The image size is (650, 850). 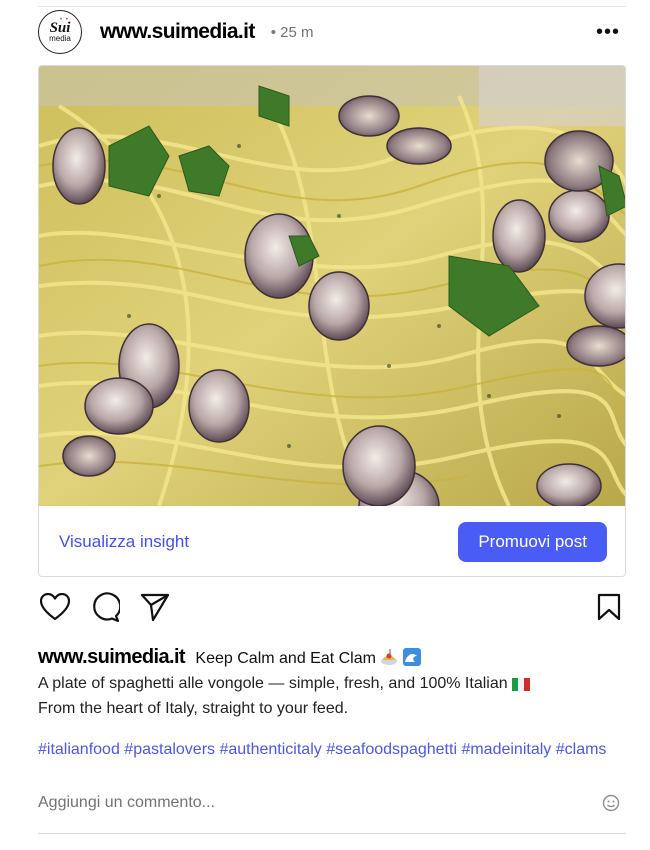 What do you see at coordinates (391, 749) in the screenshot?
I see `hashtag: #seafoodspaghetti` at bounding box center [391, 749].